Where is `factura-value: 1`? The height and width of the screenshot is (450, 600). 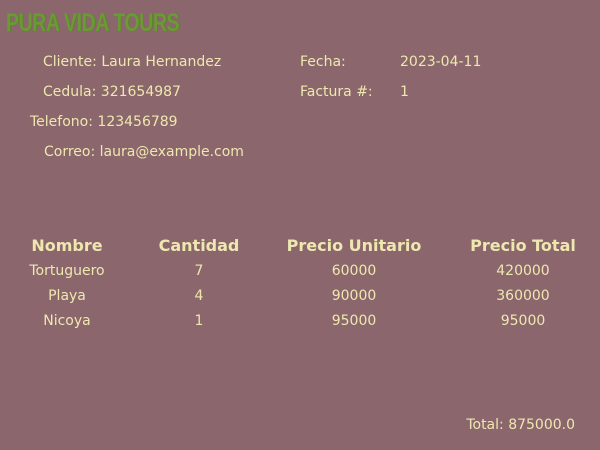 factura-value: 1 is located at coordinates (404, 92).